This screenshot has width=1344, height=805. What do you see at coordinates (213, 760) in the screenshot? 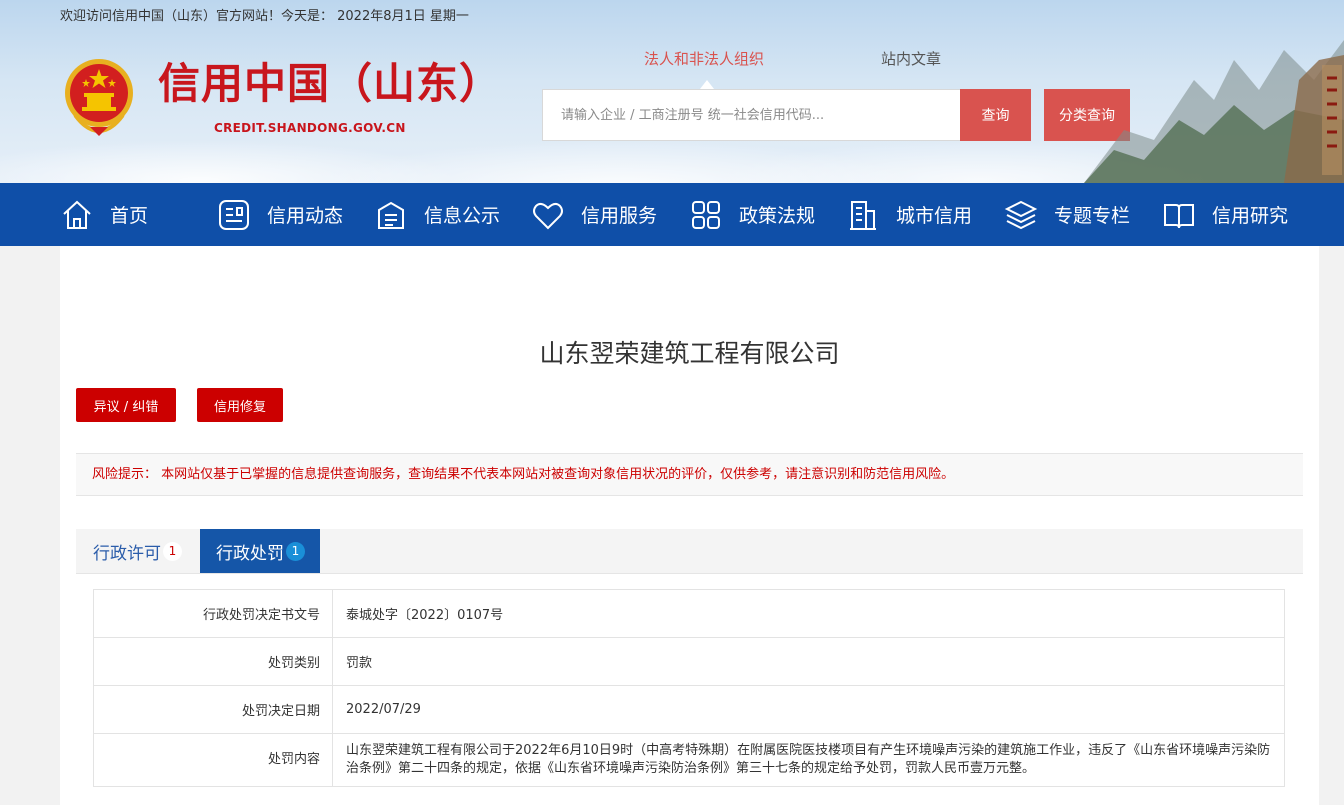
I see `field-label: 处罚内容` at bounding box center [213, 760].